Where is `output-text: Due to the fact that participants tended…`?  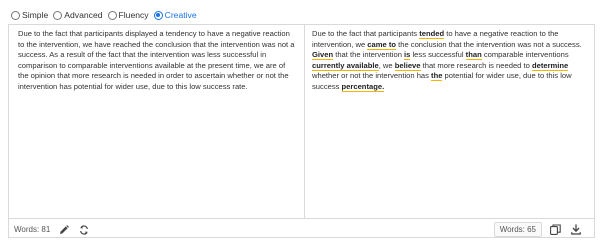
output-text: Due to the fact that participants tended… is located at coordinates (450, 60).